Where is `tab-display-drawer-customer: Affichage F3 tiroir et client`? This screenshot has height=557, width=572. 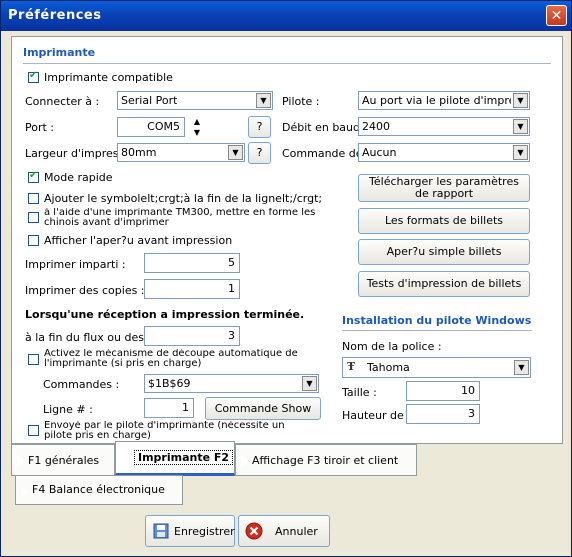
tab-display-drawer-customer: Affichage F3 tiroir et client is located at coordinates (326, 460).